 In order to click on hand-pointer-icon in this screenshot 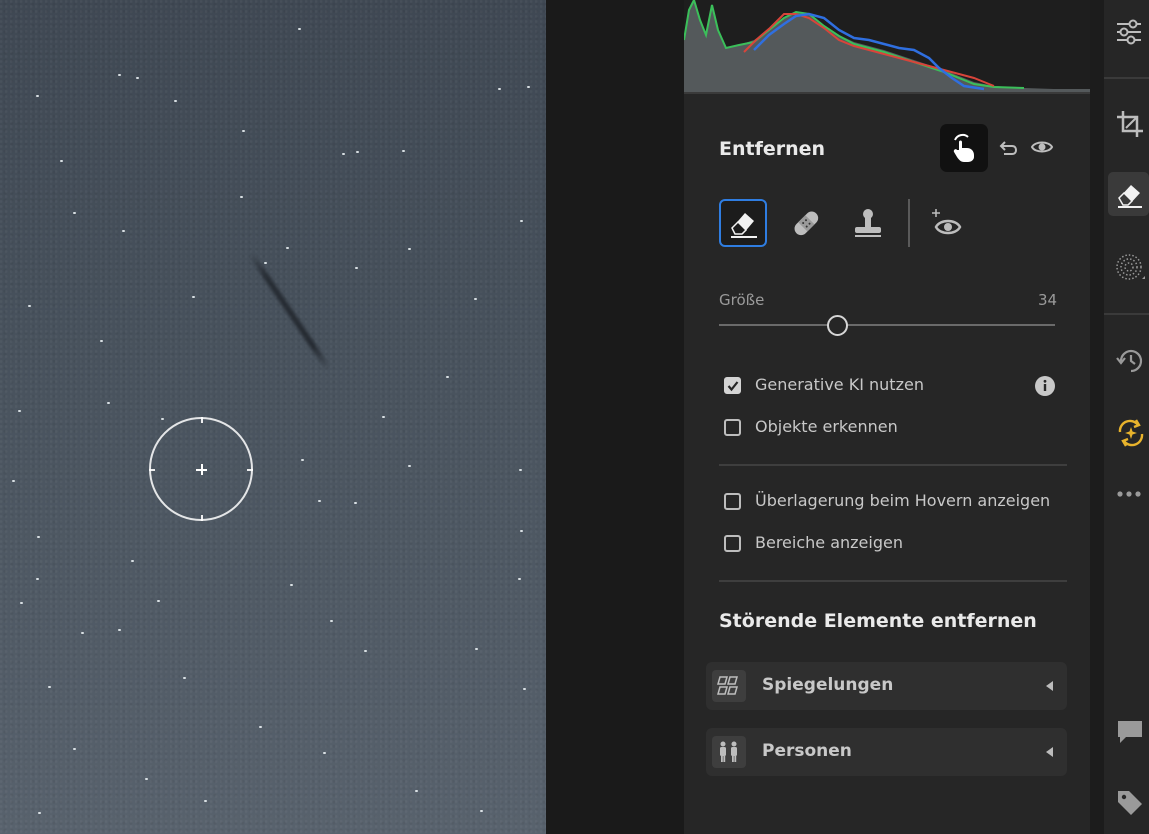, I will do `click(963, 147)`.